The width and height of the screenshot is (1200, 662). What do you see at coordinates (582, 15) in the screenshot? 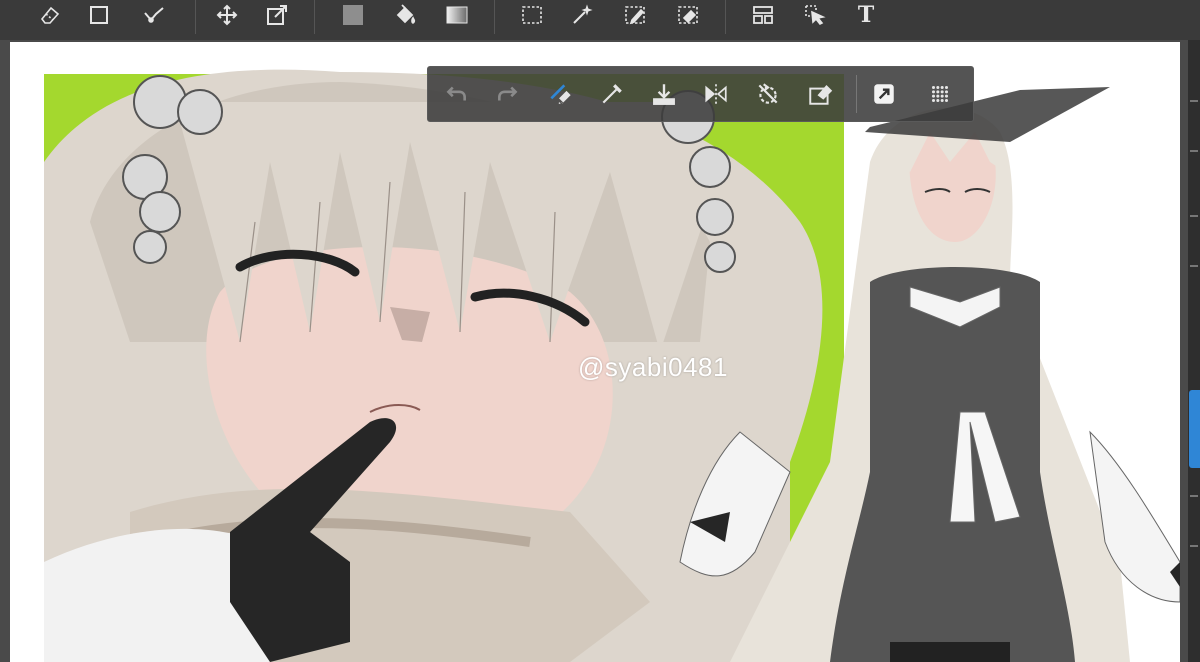
I see `magic-wand-icon` at bounding box center [582, 15].